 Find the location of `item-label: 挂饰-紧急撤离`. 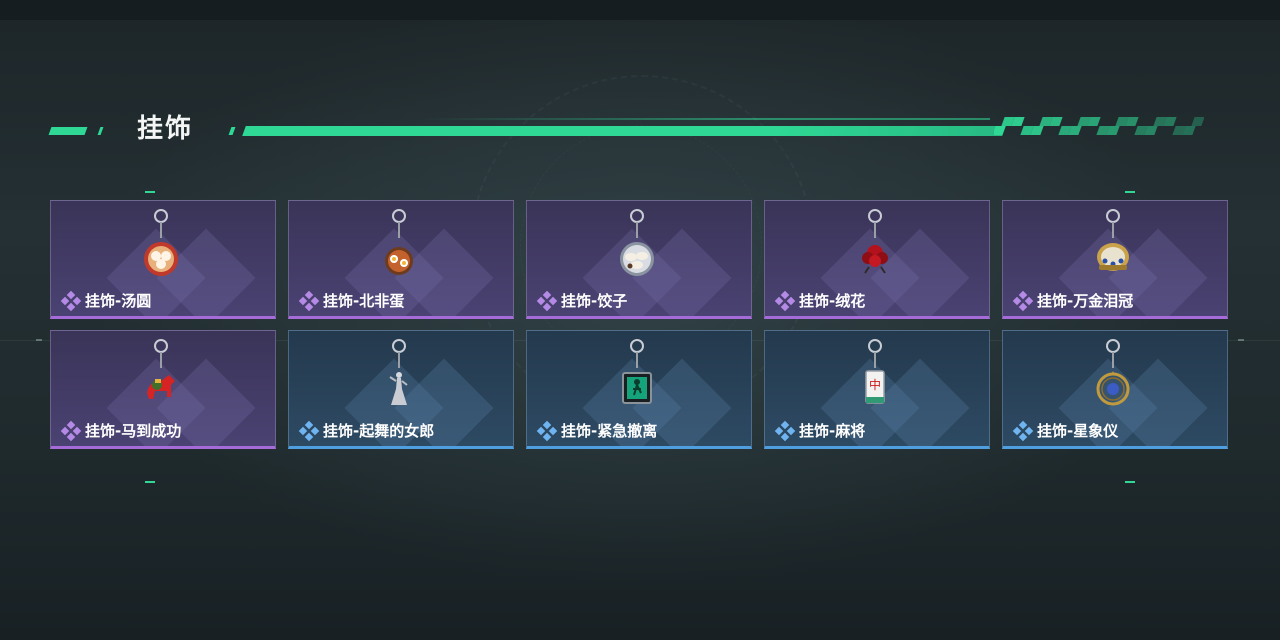

item-label: 挂饰-紧急撤离 is located at coordinates (597, 430).